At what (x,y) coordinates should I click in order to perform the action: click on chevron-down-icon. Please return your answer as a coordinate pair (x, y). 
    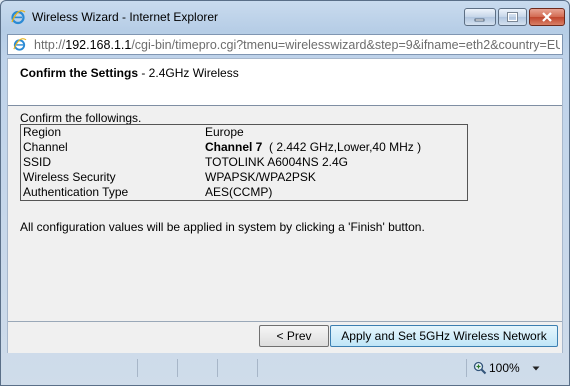
    Looking at the image, I should click on (536, 367).